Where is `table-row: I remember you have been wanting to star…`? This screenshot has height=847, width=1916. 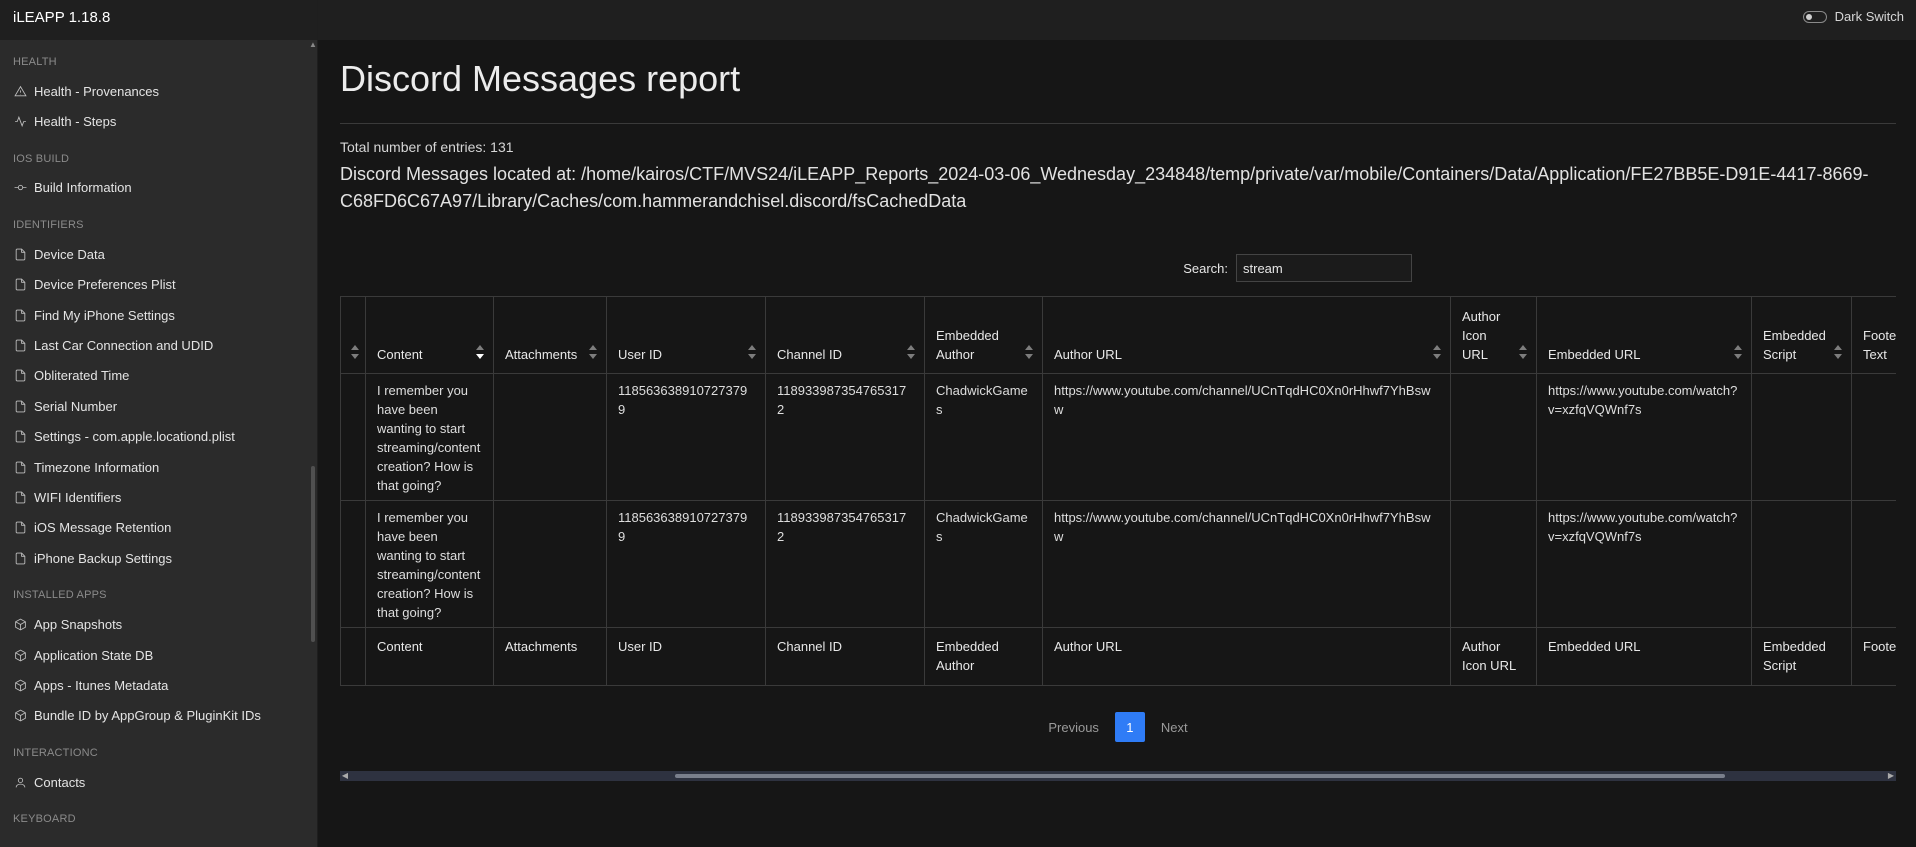
table-row: I remember you have been wanting to star… is located at coordinates (1118, 437).